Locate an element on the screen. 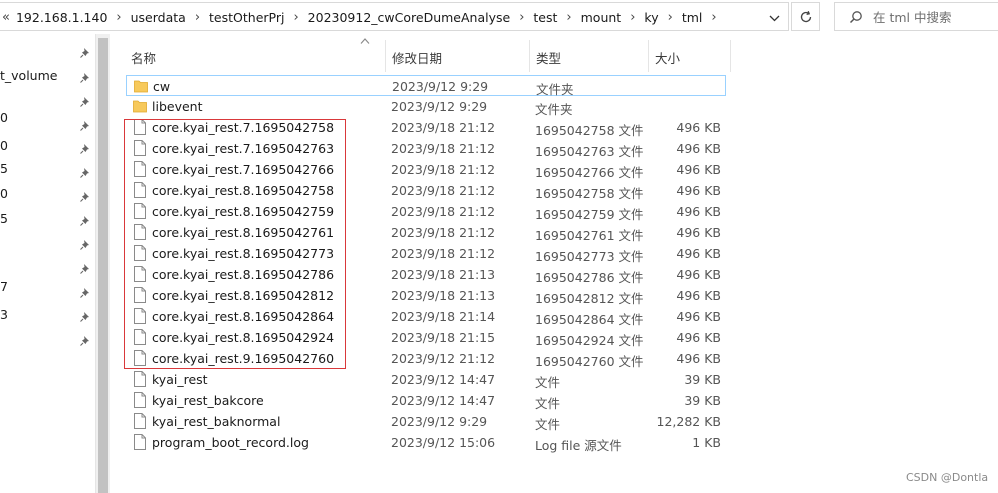 This screenshot has width=998, height=493. search-box: 在 tml 中搜索 is located at coordinates (916, 16).